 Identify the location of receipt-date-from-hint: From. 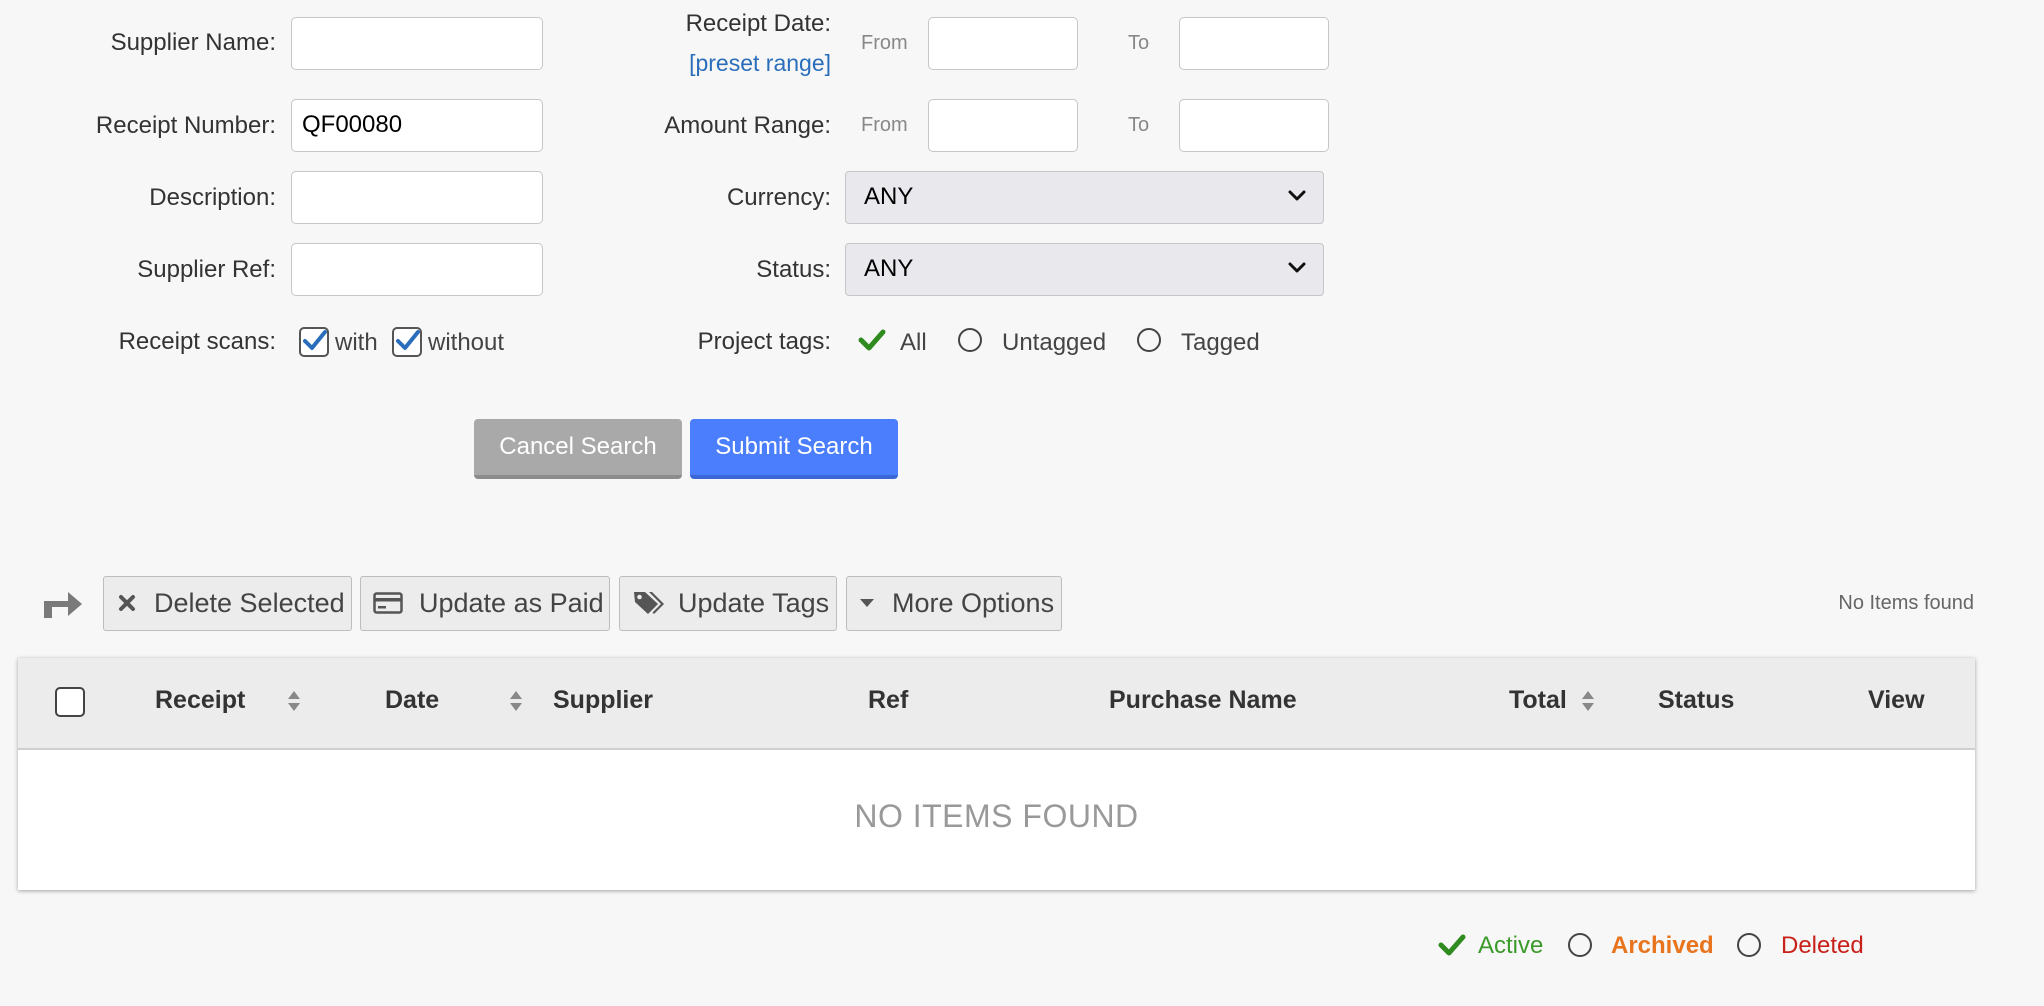
(884, 43).